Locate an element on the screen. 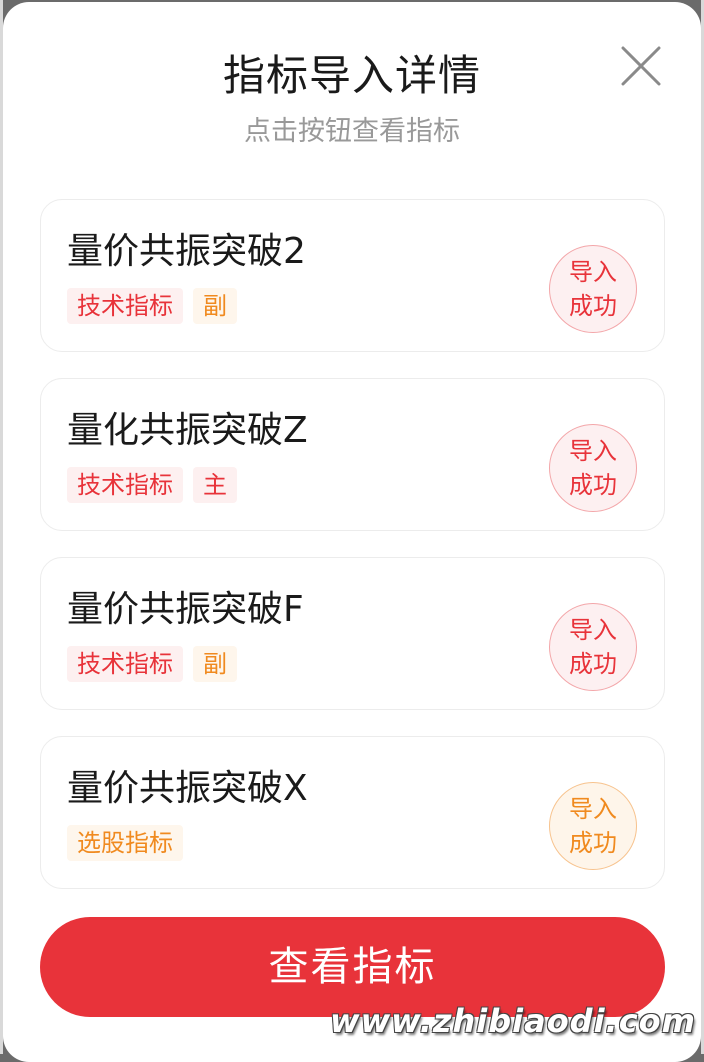 The width and height of the screenshot is (704, 1062). indicator-card: 量价共振突破F 技术指标 副 导入 成功 is located at coordinates (352, 633).